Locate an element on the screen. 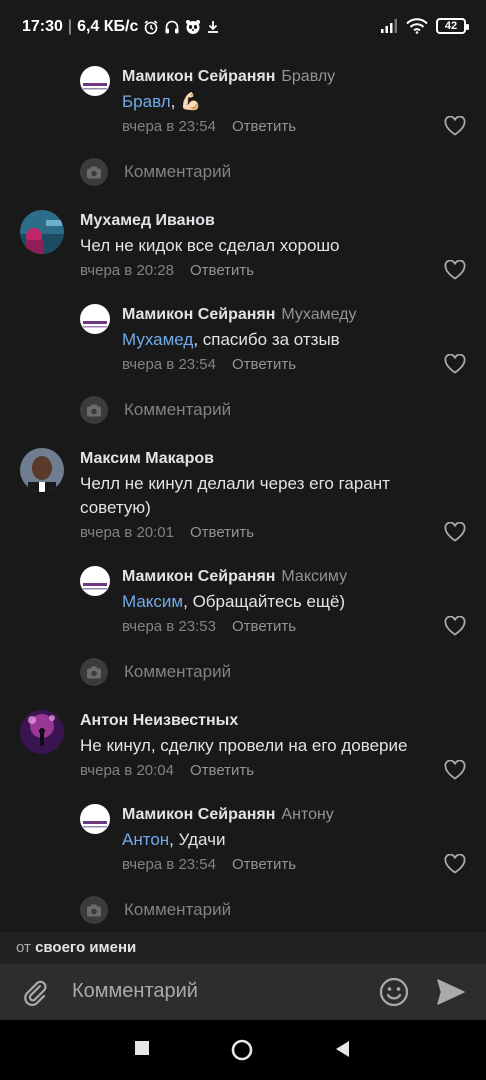  timestamp: вчера в 20:04 is located at coordinates (127, 770).